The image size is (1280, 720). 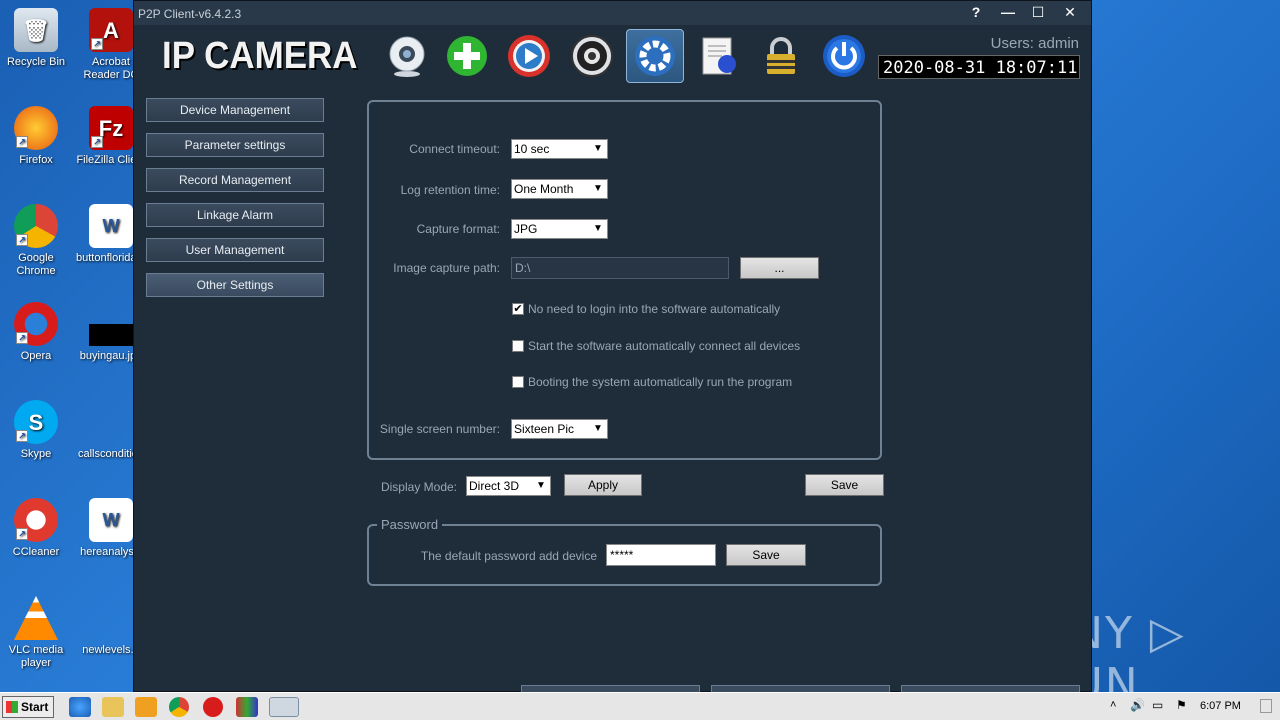 I want to click on single-screen-value: Sixteen Pic, so click(x=544, y=429).